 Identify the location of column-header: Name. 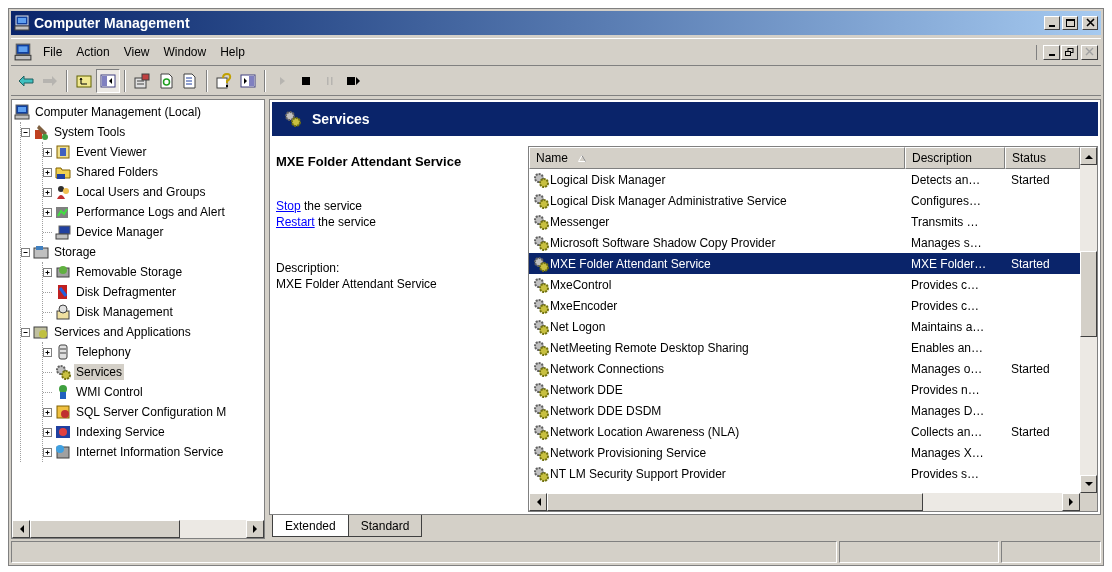
(717, 158).